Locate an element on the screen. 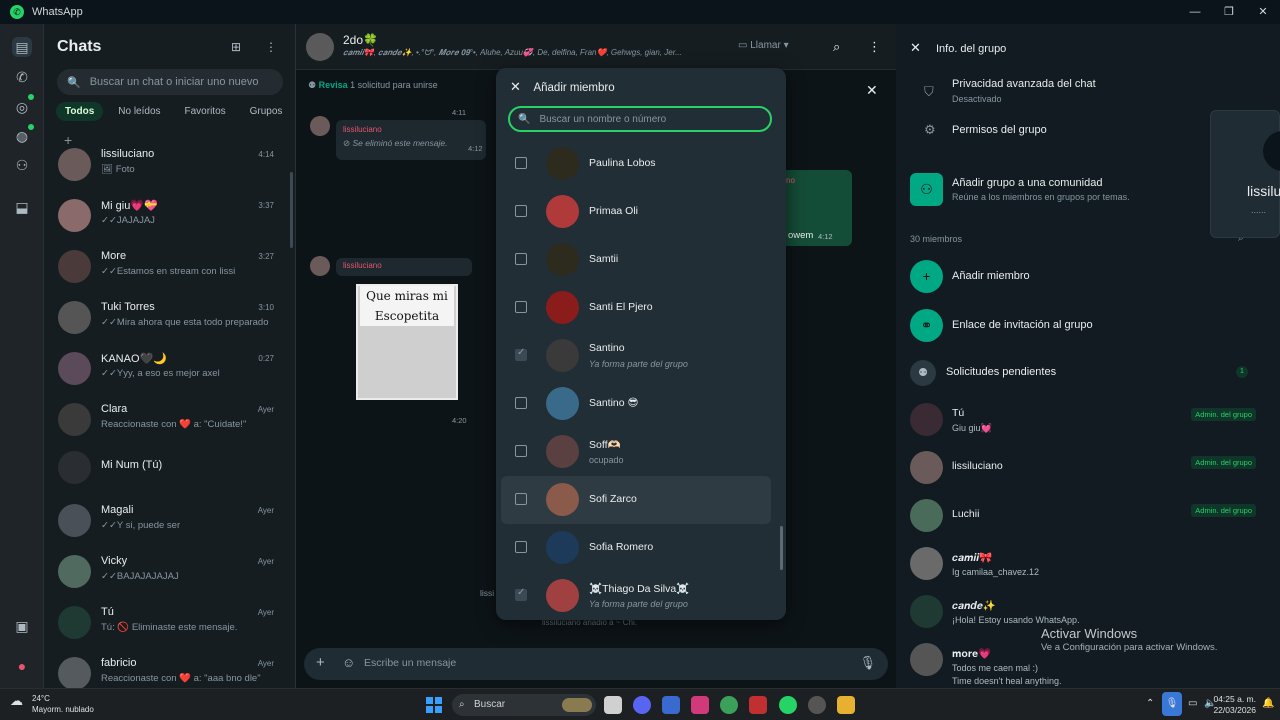 The height and width of the screenshot is (720, 1280). media-icon: ▣ is located at coordinates (22, 626).